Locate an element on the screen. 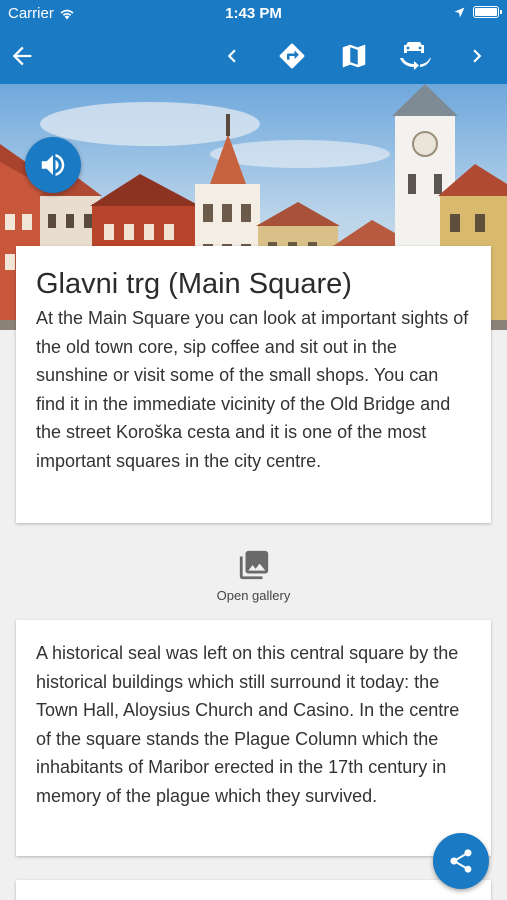  car-swap-button is located at coordinates (415, 56).